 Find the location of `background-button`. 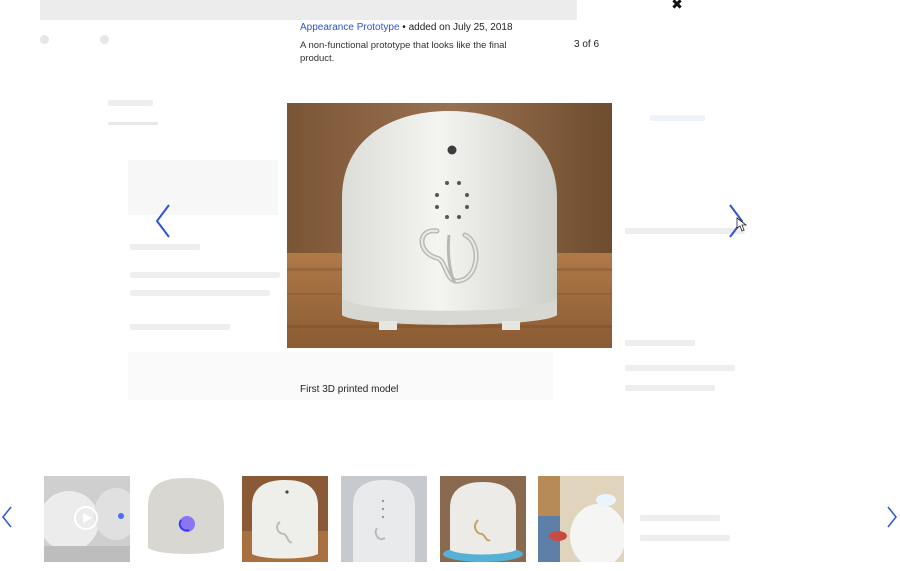

background-button is located at coordinates (677, 118).